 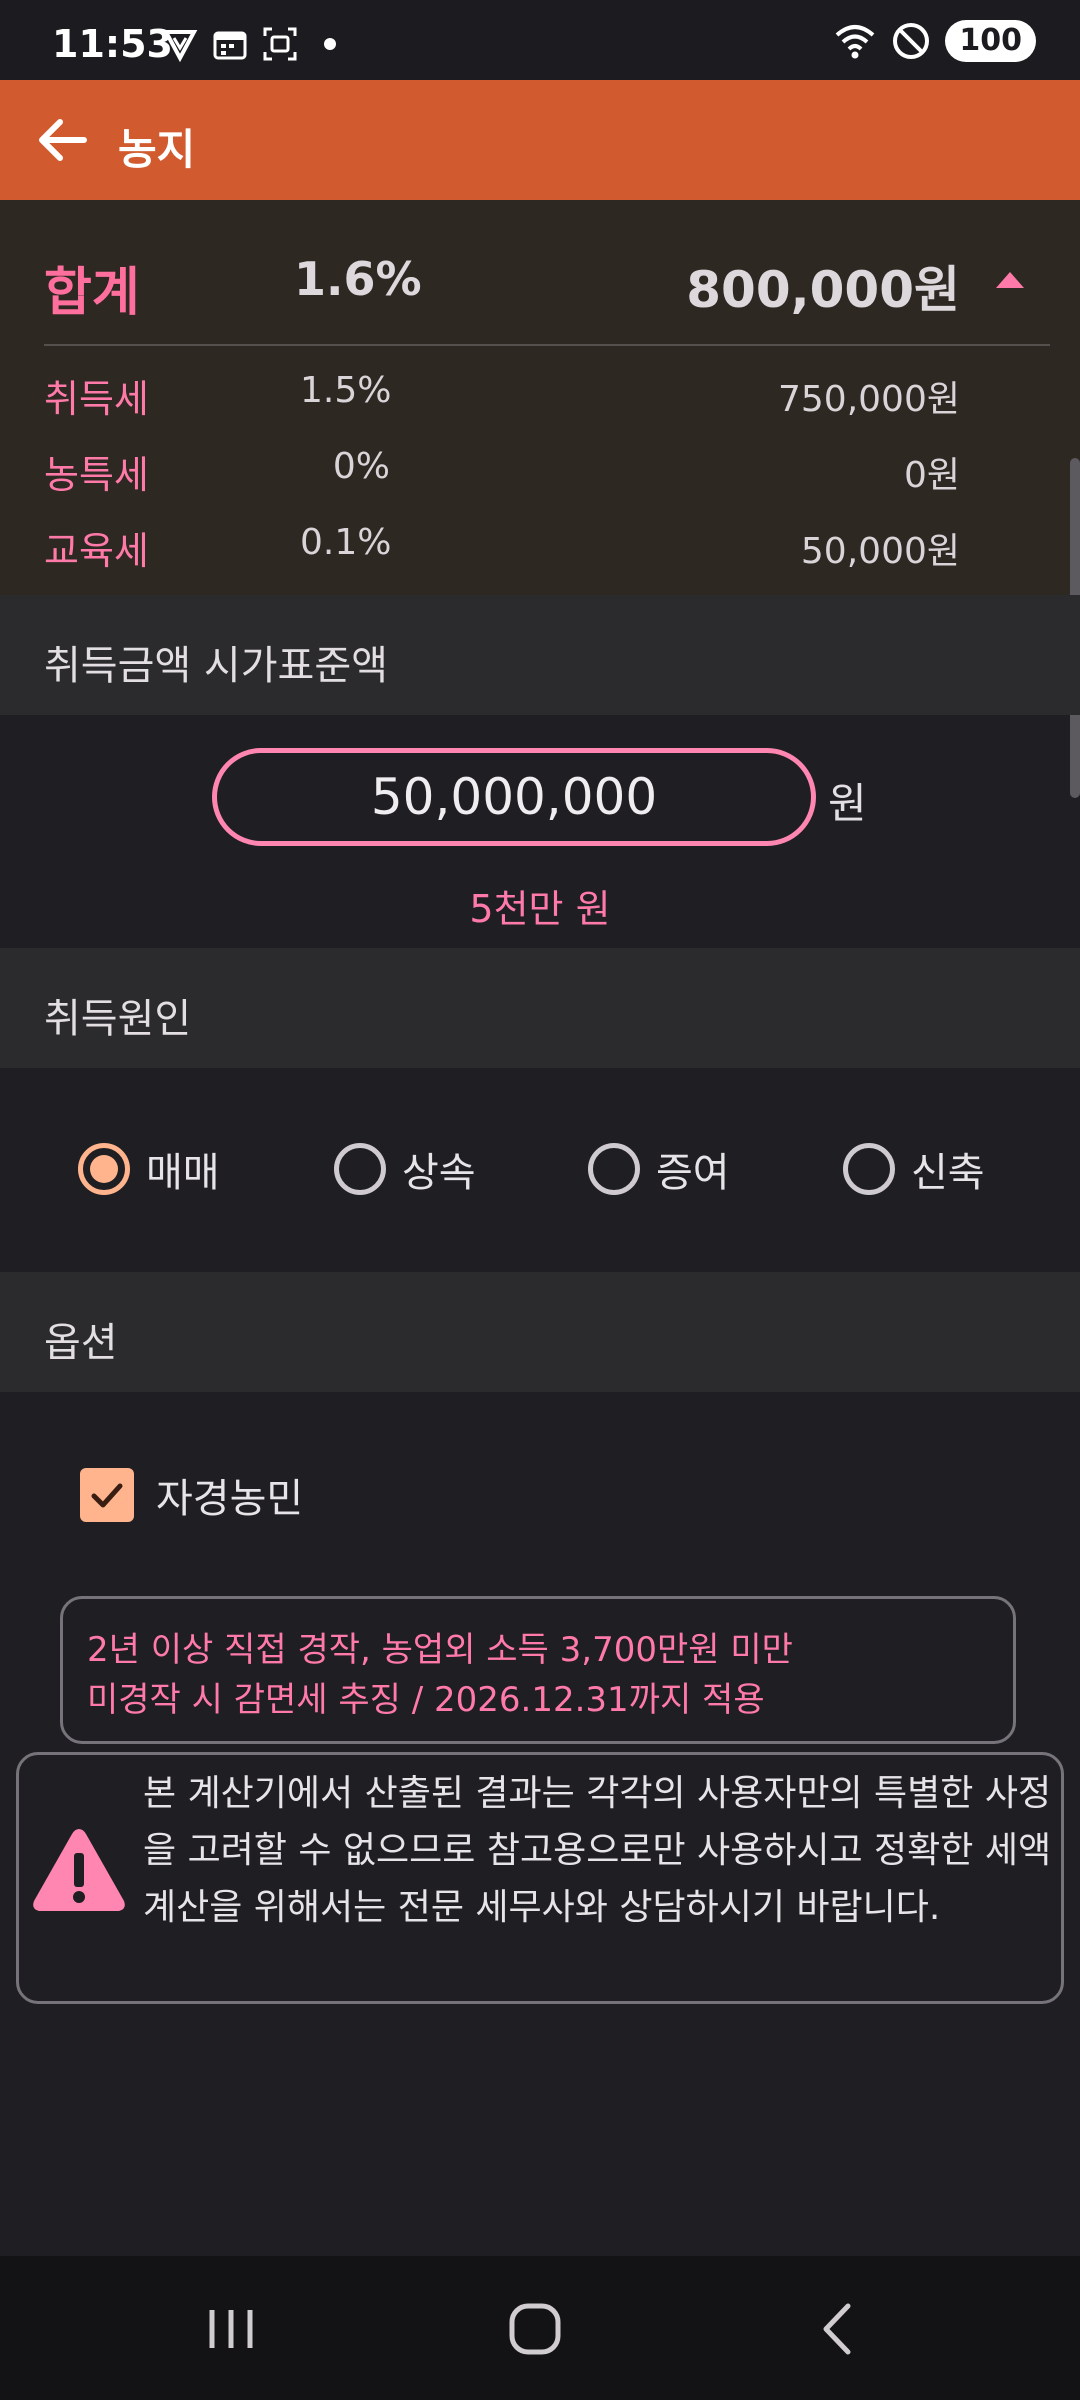 What do you see at coordinates (104, 1169) in the screenshot?
I see `radio-selected-icon` at bounding box center [104, 1169].